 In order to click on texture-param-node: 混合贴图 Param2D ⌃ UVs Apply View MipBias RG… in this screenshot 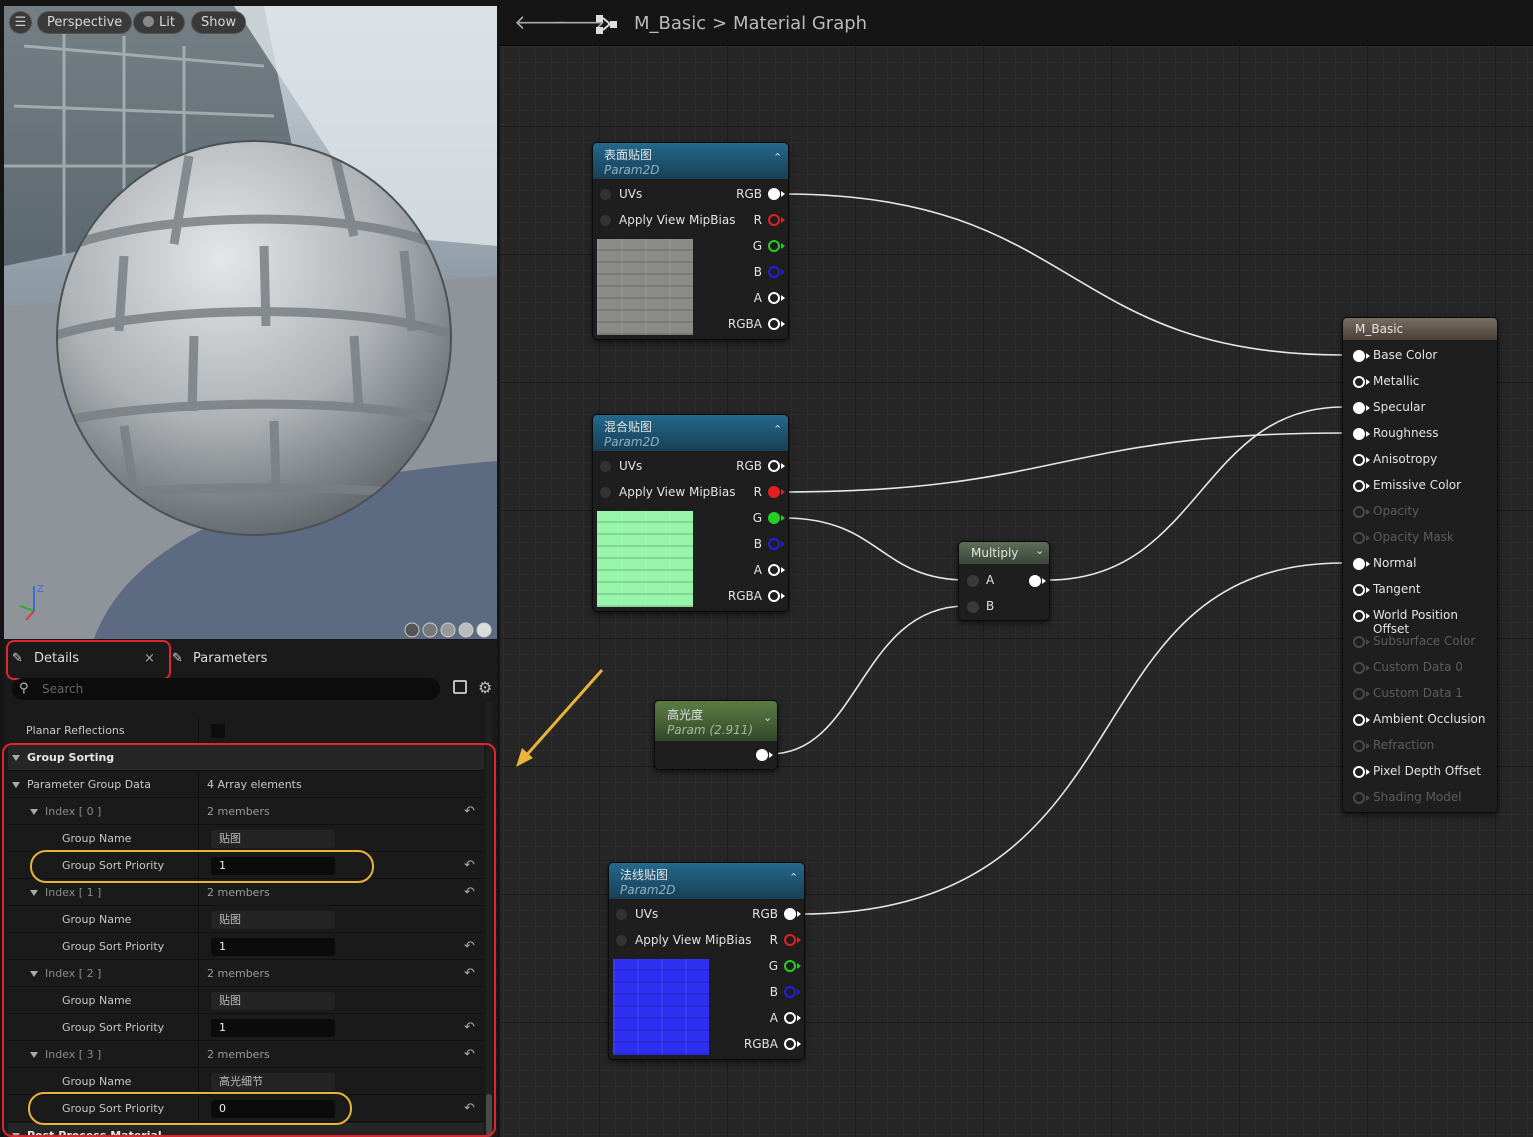, I will do `click(690, 513)`.